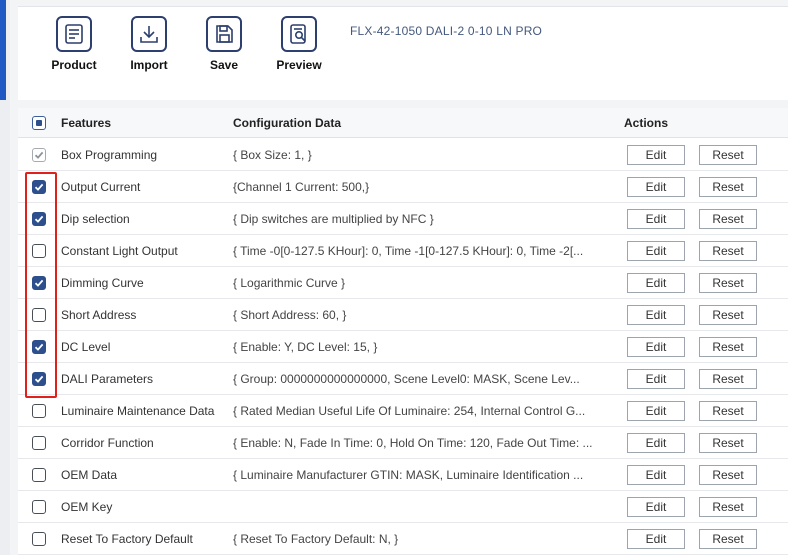  I want to click on left-accent-bar, so click(3, 50).